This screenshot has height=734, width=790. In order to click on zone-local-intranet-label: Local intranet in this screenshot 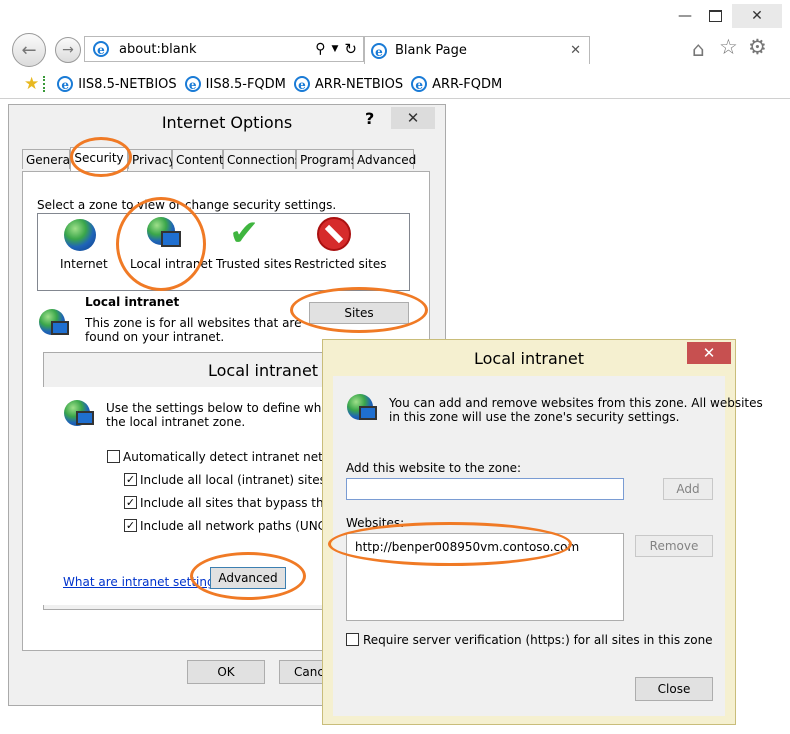, I will do `click(171, 264)`.